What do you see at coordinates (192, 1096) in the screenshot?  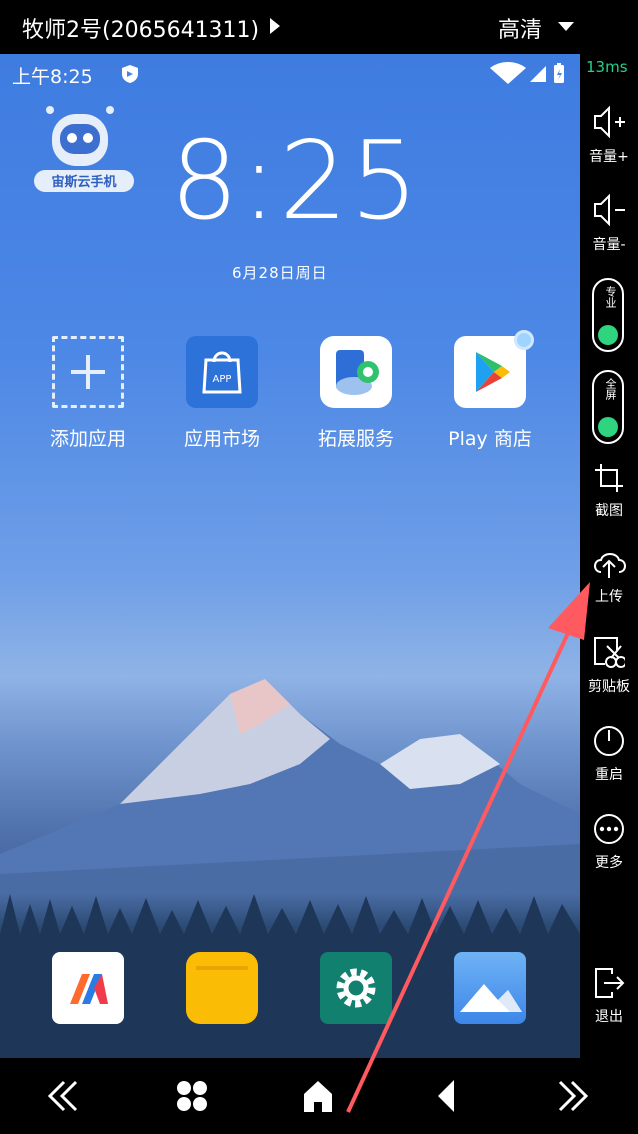 I see `app-switcher-icon` at bounding box center [192, 1096].